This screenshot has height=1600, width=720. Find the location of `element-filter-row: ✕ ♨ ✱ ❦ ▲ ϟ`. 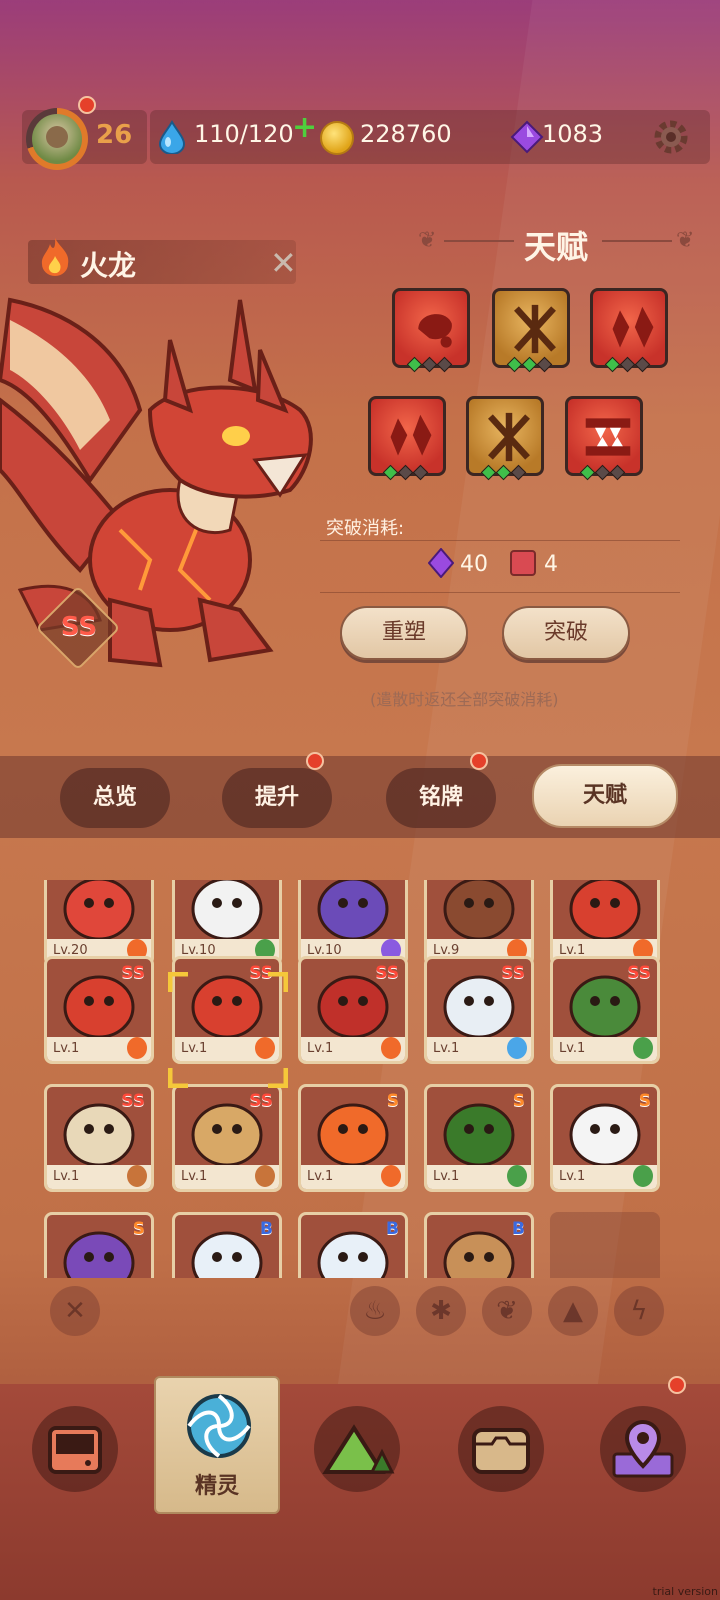

element-filter-row: ✕ ♨ ✱ ❦ ▲ ϟ is located at coordinates (360, 1315).